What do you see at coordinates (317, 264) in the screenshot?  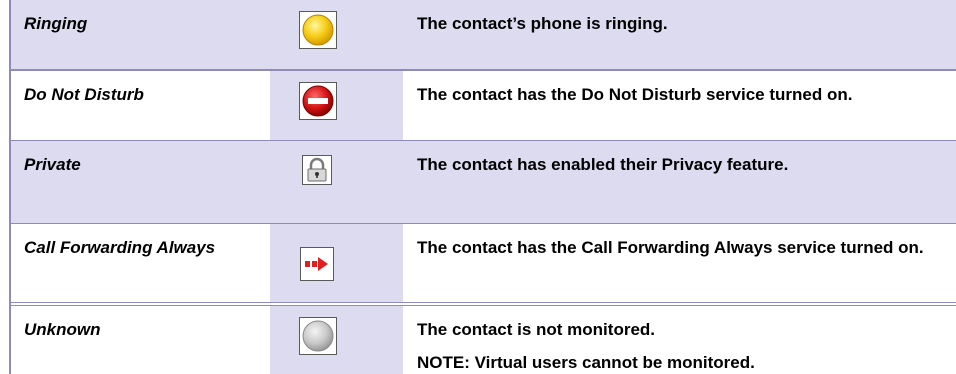 I see `red-arrow-icon` at bounding box center [317, 264].